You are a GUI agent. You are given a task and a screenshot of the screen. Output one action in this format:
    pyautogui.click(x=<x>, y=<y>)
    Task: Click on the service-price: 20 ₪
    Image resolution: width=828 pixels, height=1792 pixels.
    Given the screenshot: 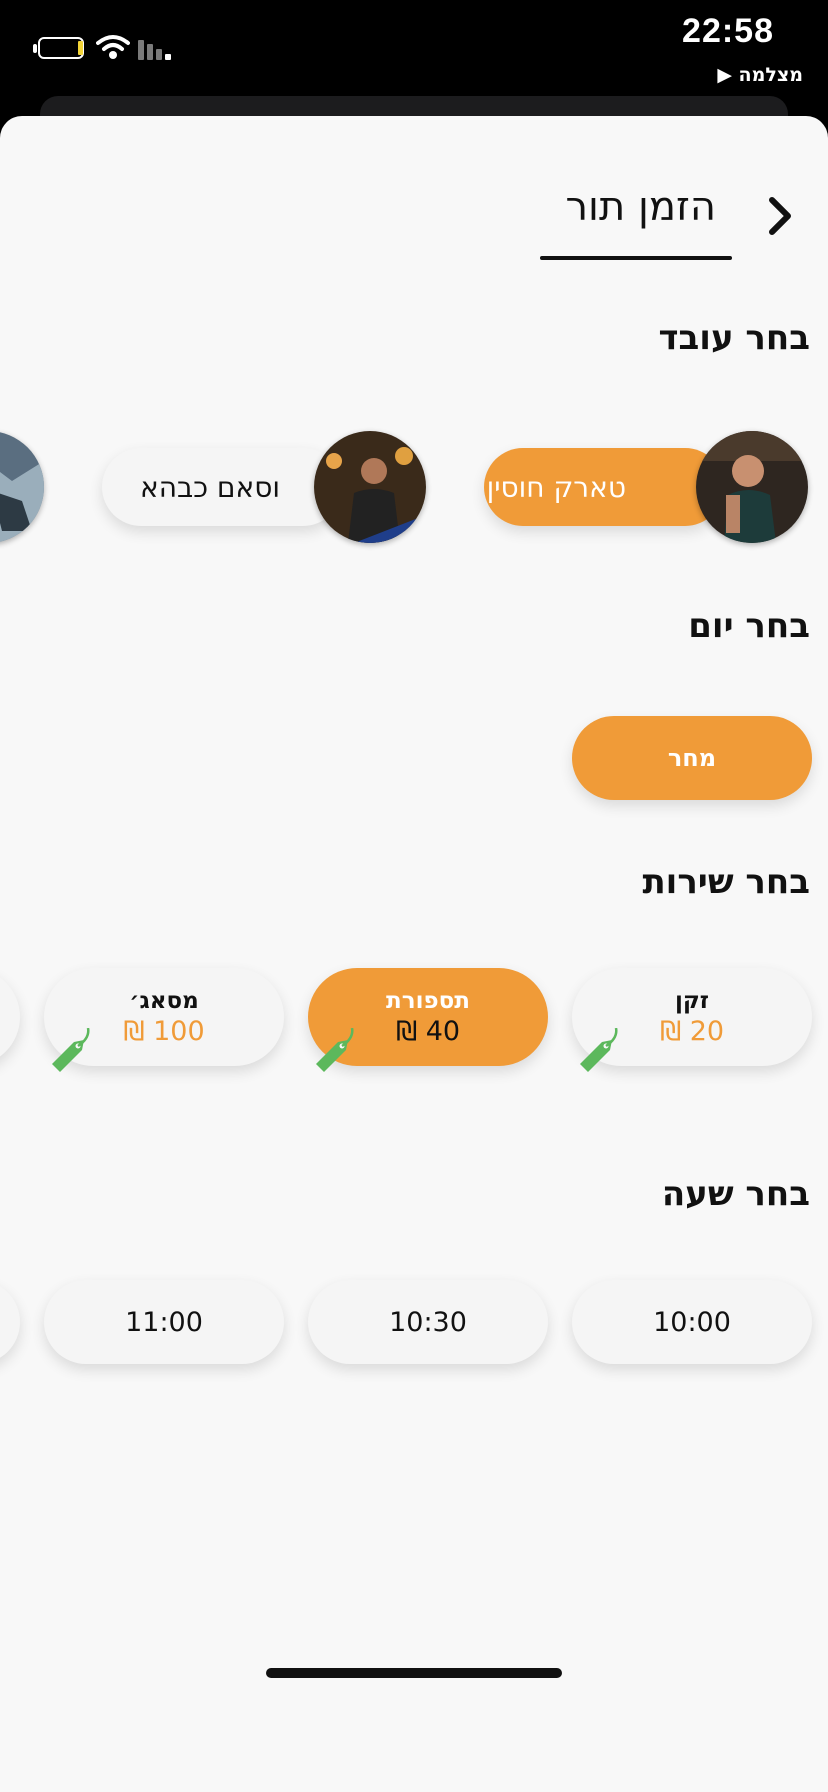 What is the action you would take?
    pyautogui.click(x=692, y=1031)
    